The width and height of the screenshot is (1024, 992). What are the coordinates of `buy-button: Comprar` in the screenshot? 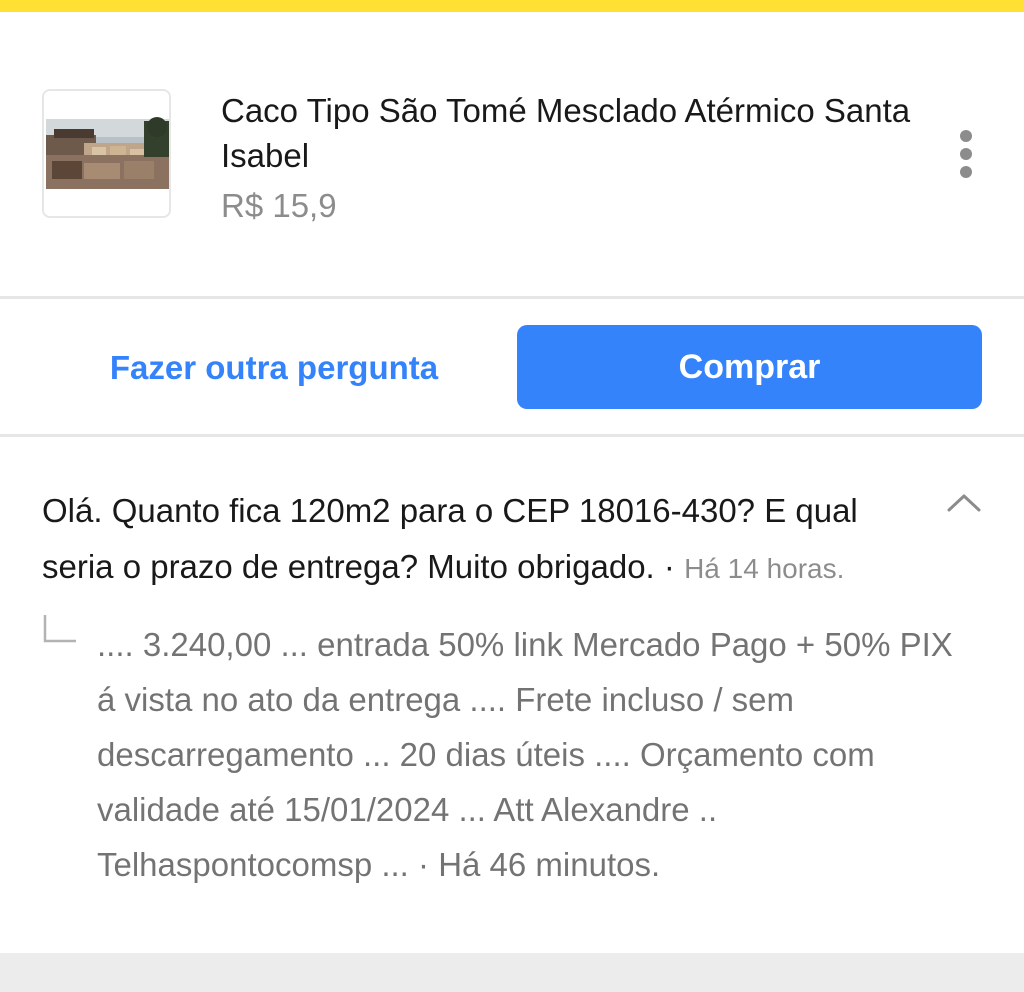 It's located at (749, 367).